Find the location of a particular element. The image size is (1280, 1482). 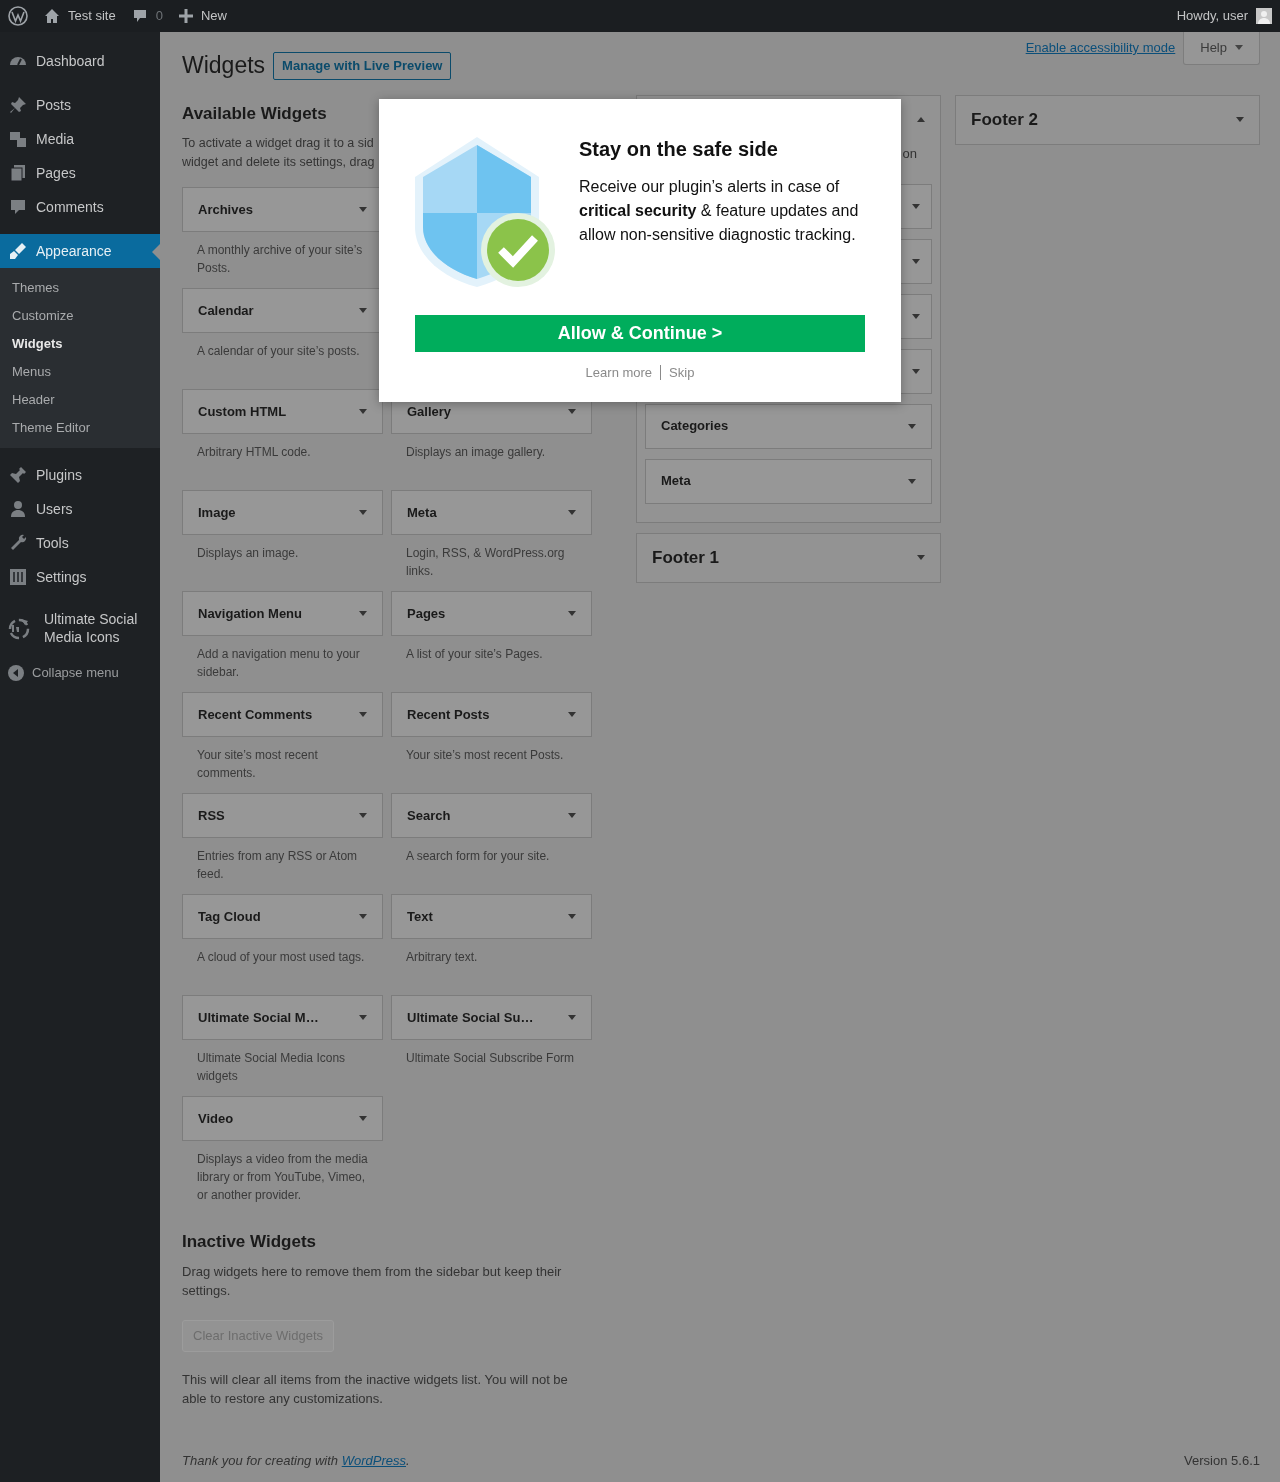

collapse-icon is located at coordinates (16, 673).